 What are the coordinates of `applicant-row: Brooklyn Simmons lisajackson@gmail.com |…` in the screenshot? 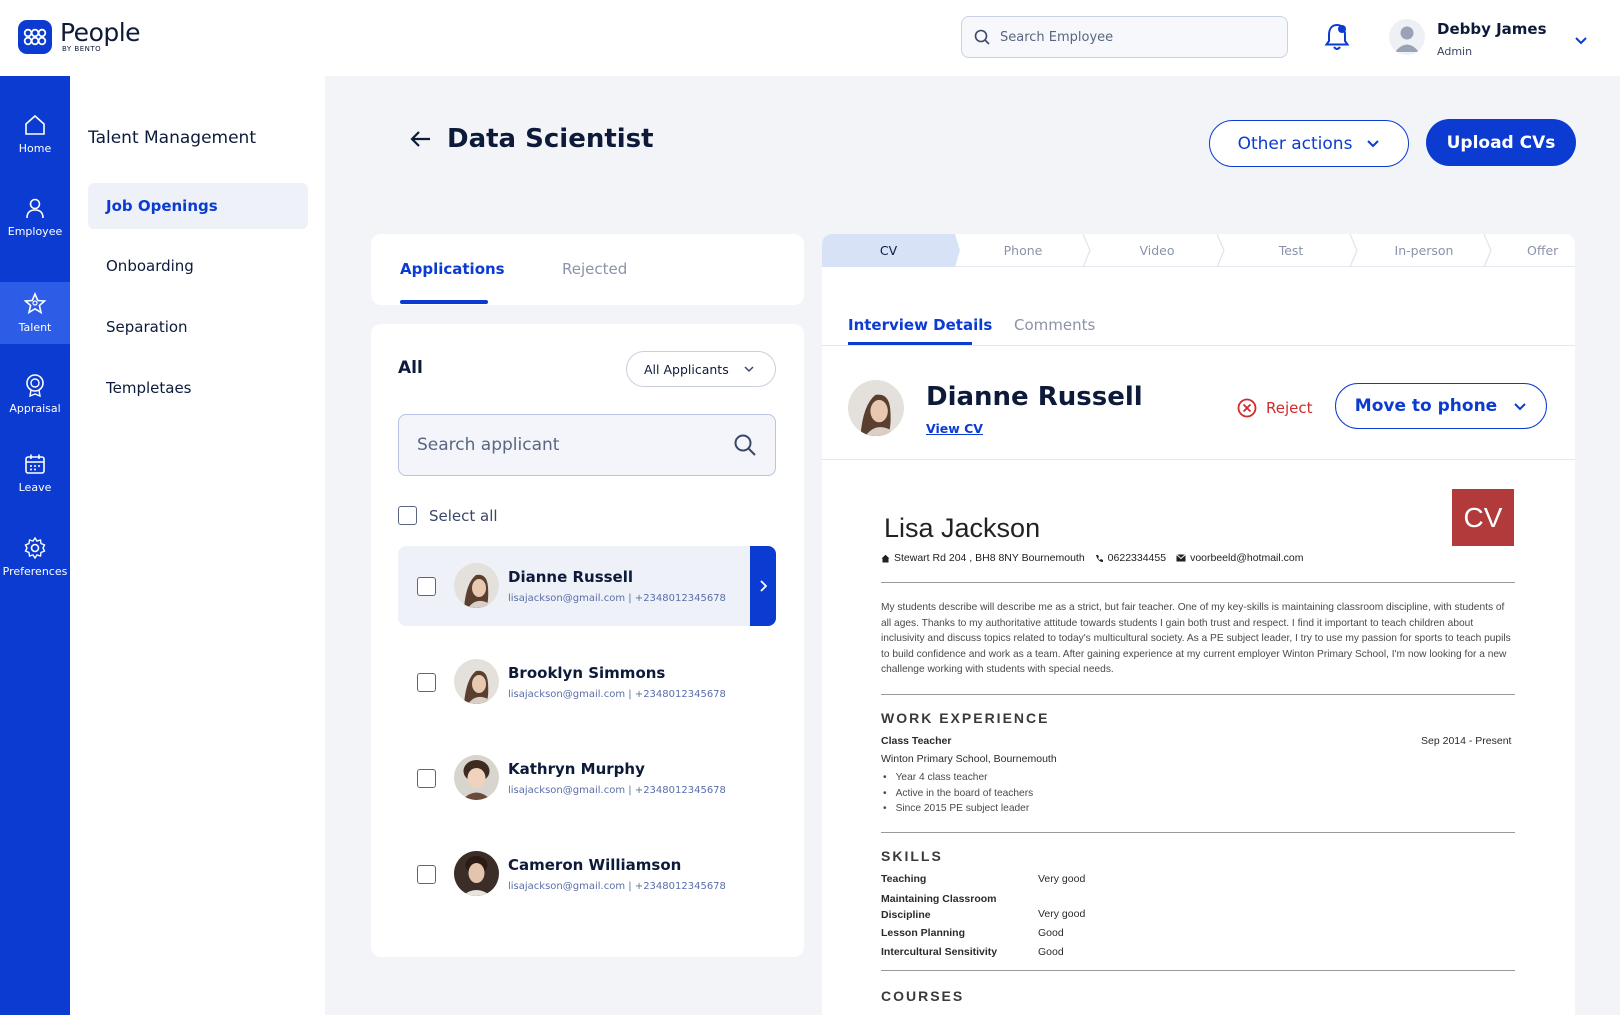 It's located at (587, 682).